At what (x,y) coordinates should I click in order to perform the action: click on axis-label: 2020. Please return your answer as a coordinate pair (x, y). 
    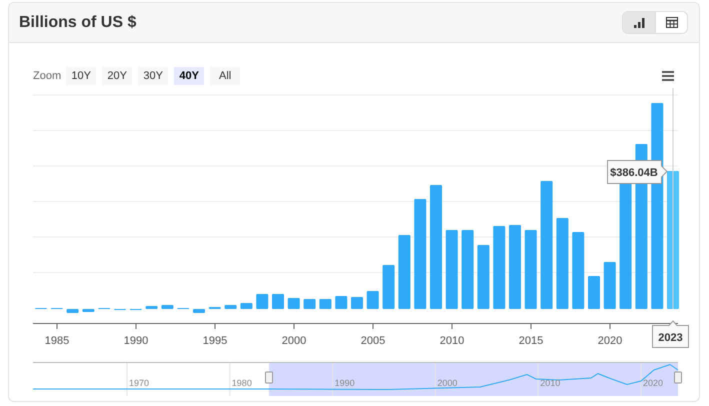
    Looking at the image, I should click on (610, 341).